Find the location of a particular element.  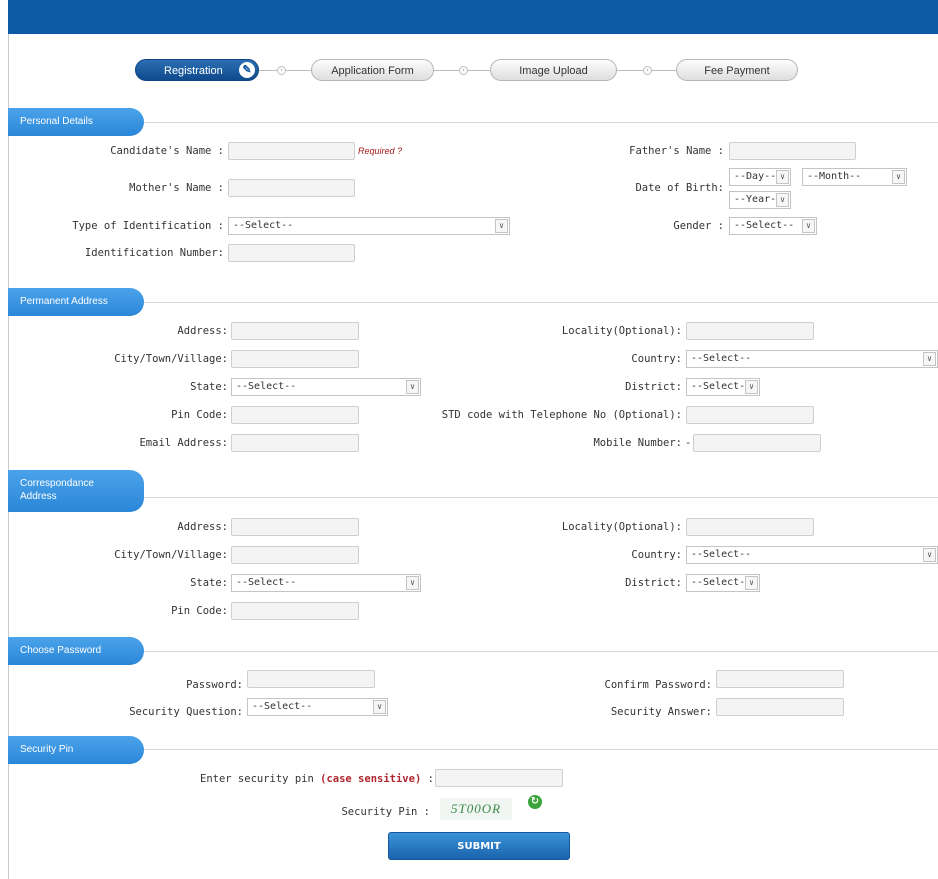

gender-select: --Select-- ∨ is located at coordinates (773, 226).